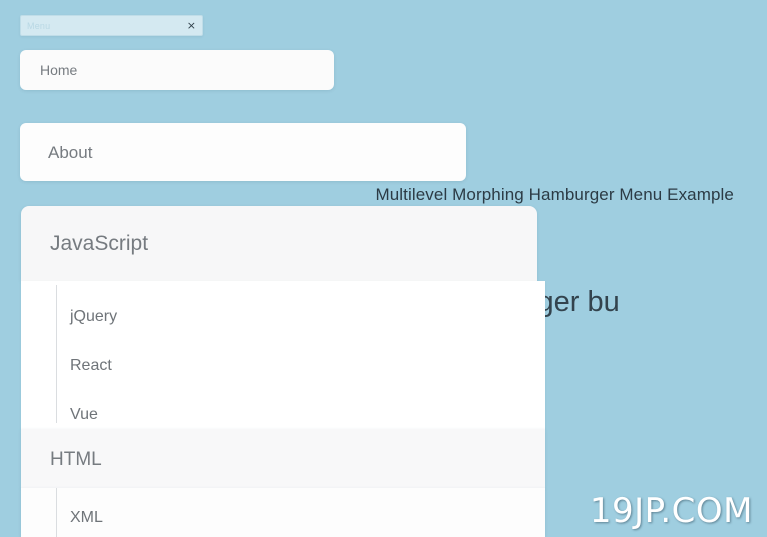 The width and height of the screenshot is (767, 537). What do you see at coordinates (70, 152) in the screenshot?
I see `menu-item-label: About` at bounding box center [70, 152].